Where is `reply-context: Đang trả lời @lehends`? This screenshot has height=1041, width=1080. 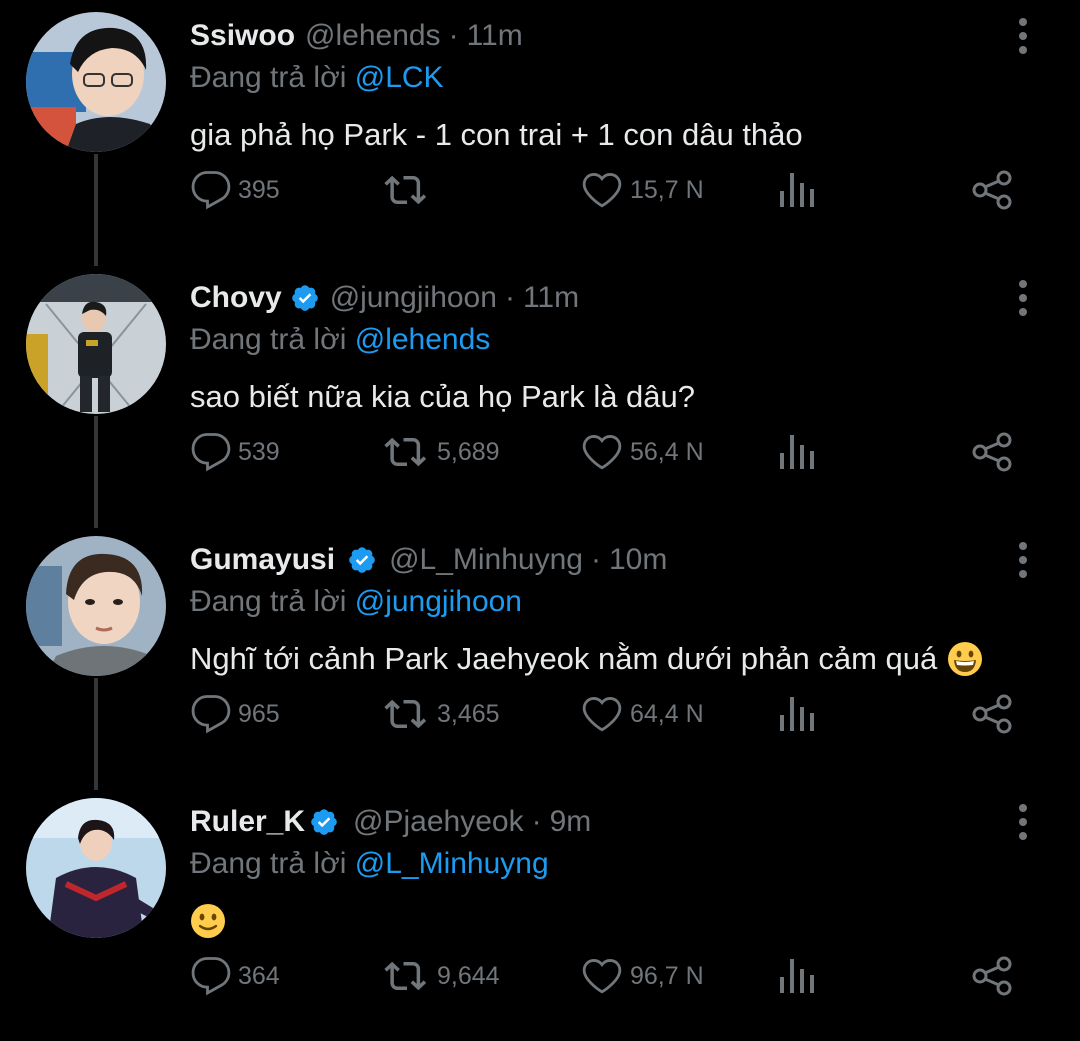 reply-context: Đang trả lời @lehends is located at coordinates (340, 340).